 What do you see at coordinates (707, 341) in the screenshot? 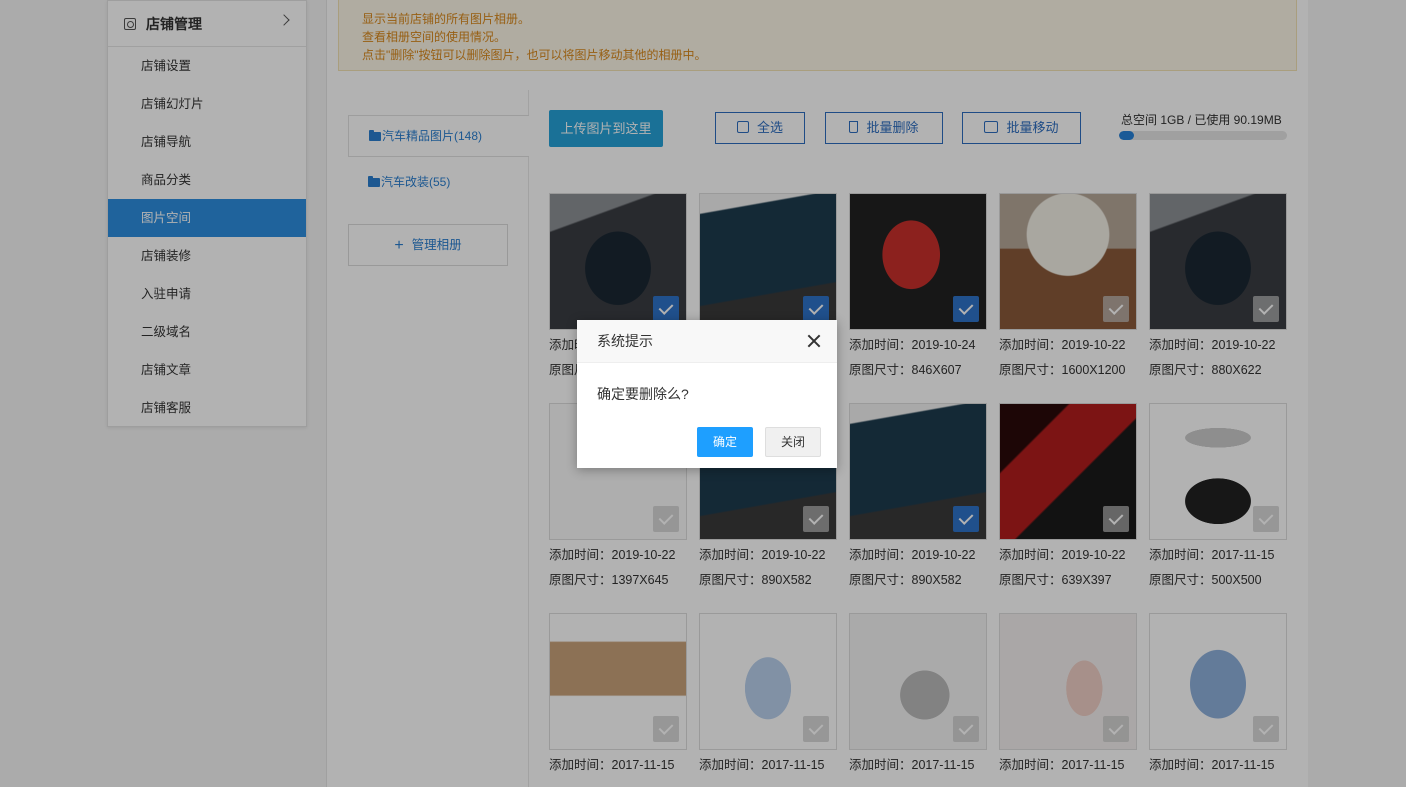
I see `dialog-header: 系统提示` at bounding box center [707, 341].